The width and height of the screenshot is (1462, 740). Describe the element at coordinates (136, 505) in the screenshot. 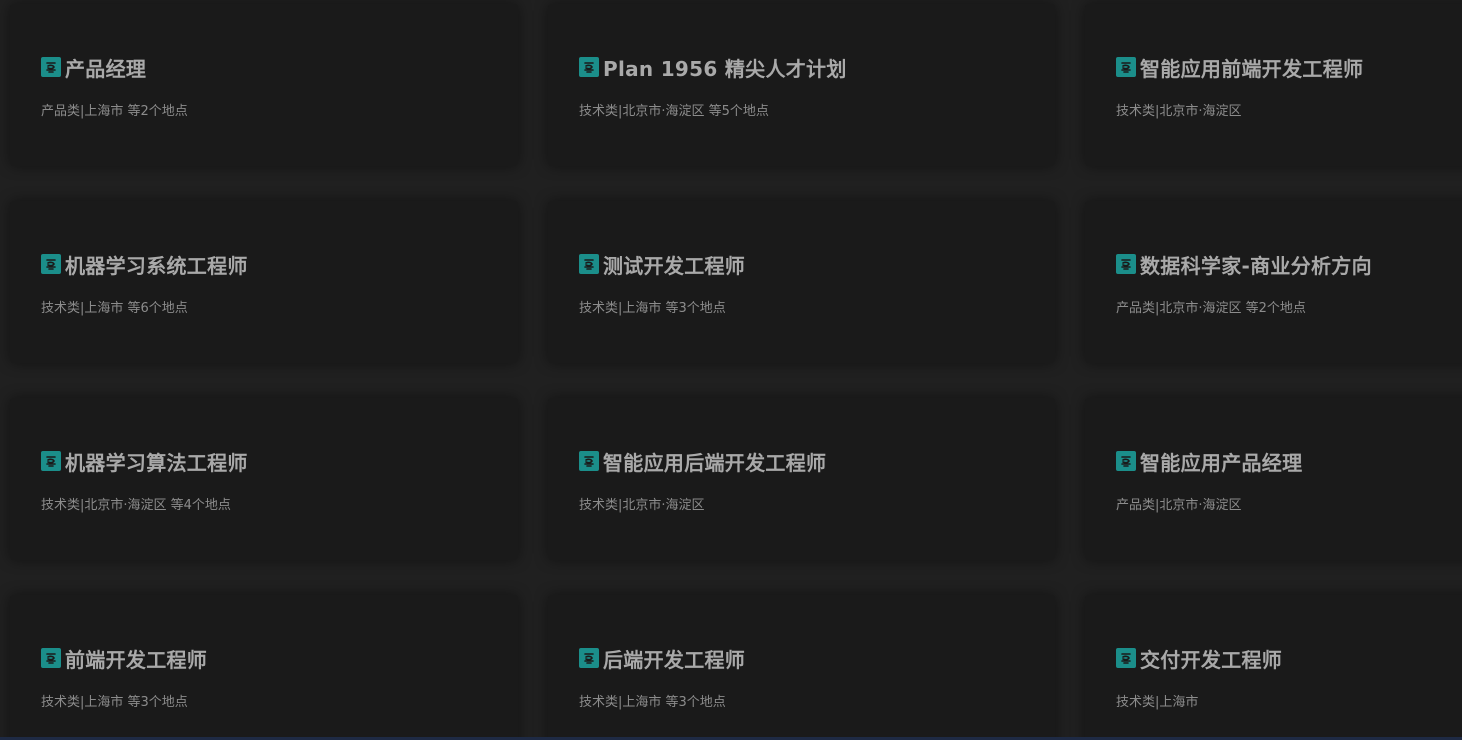

I see `job-meta: 技术类|北京市·海淀区 等4个地点` at that location.